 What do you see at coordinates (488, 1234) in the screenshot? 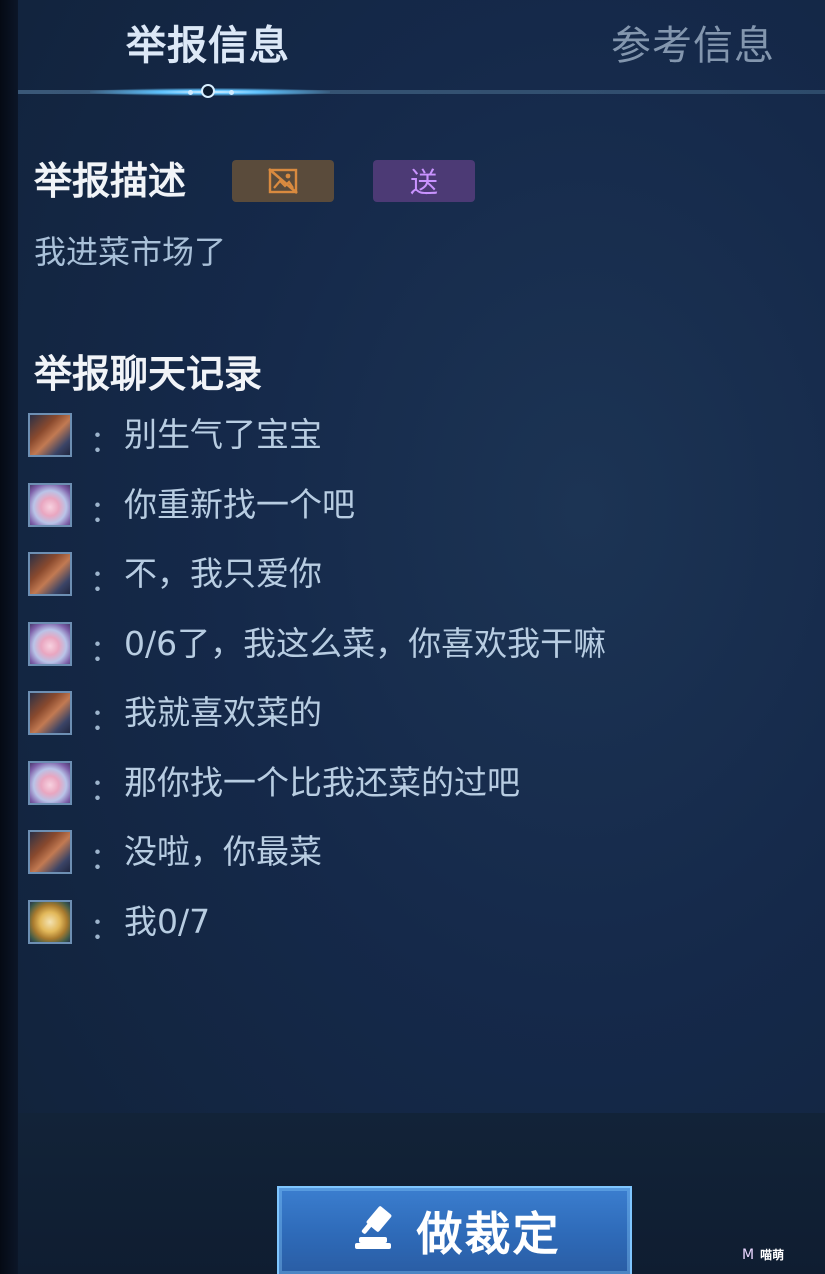
I see `make-verdict-label: 做裁定` at bounding box center [488, 1234].